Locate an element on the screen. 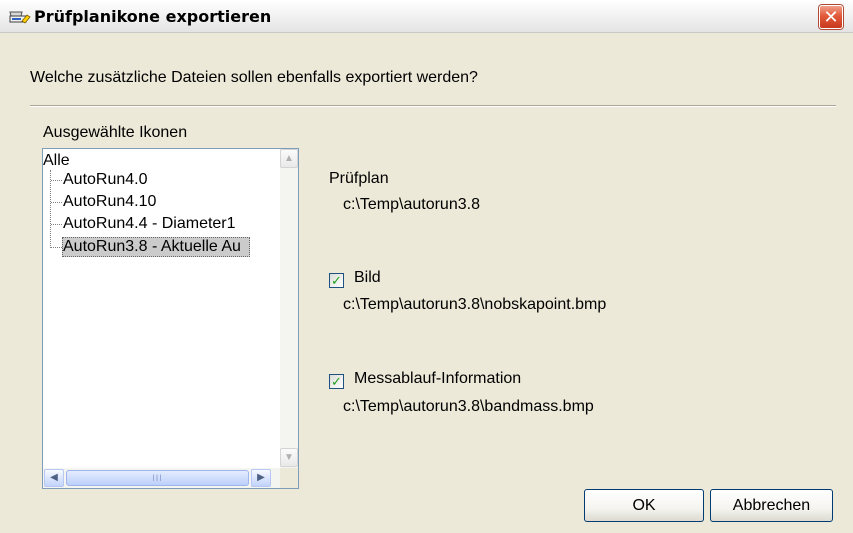 The width and height of the screenshot is (853, 533). scroll-down-button: ▼ is located at coordinates (289, 457).